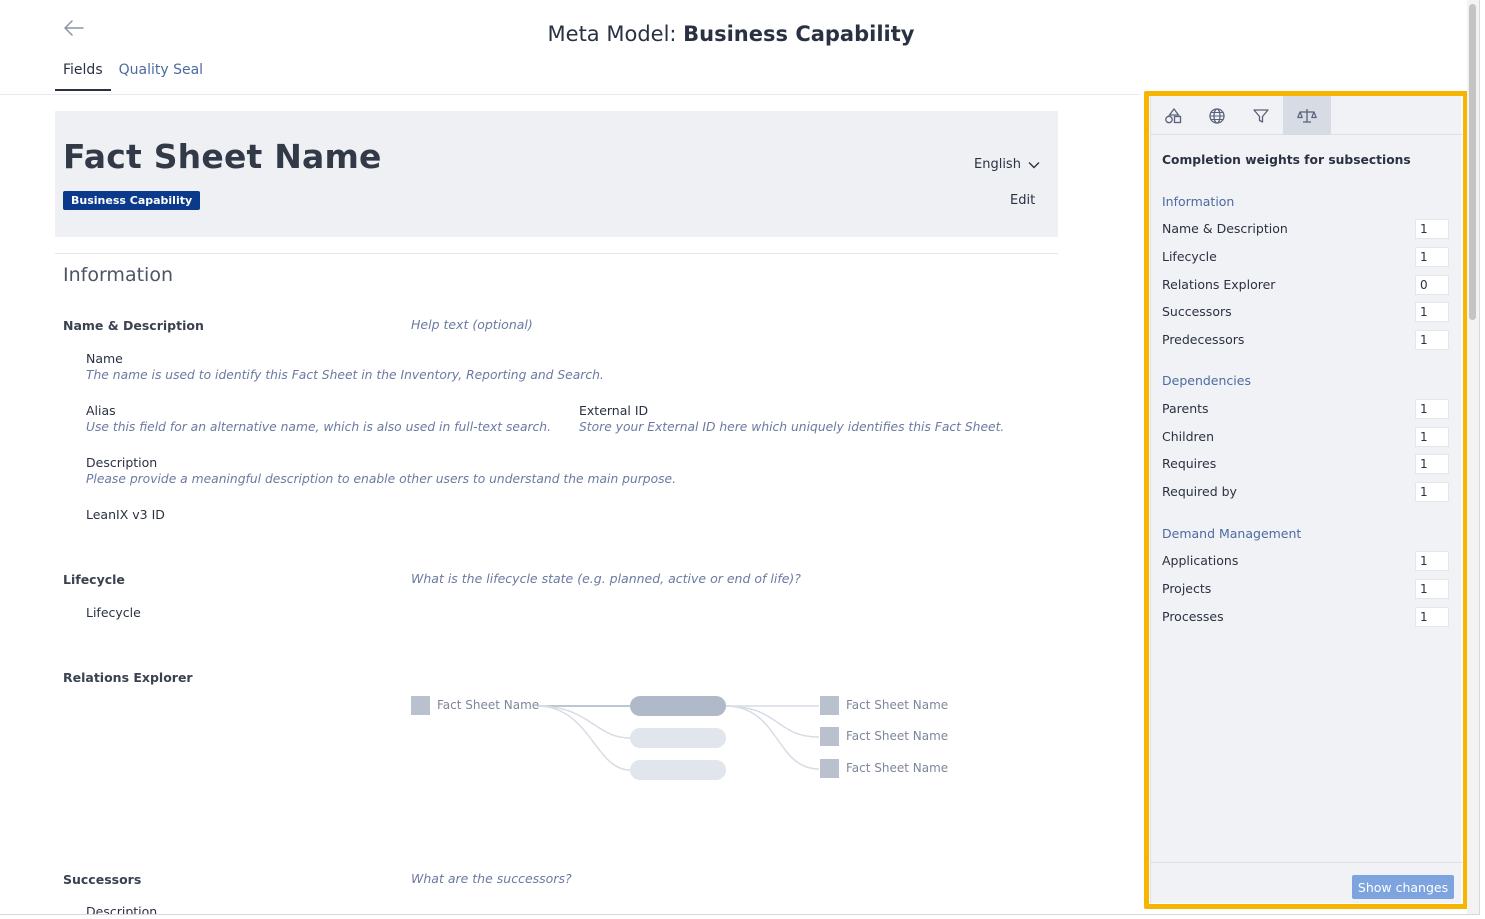 Image resolution: width=1485 pixels, height=919 pixels. I want to click on tab-fields: Fields, so click(83, 74).